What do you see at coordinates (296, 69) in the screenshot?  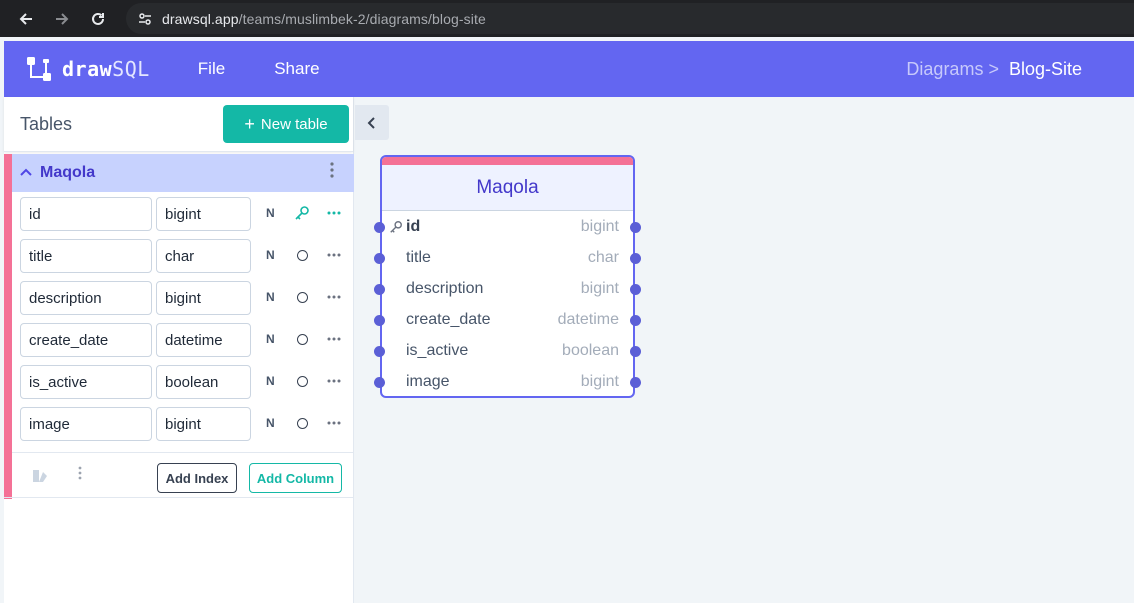 I see `menu-share: Share` at bounding box center [296, 69].